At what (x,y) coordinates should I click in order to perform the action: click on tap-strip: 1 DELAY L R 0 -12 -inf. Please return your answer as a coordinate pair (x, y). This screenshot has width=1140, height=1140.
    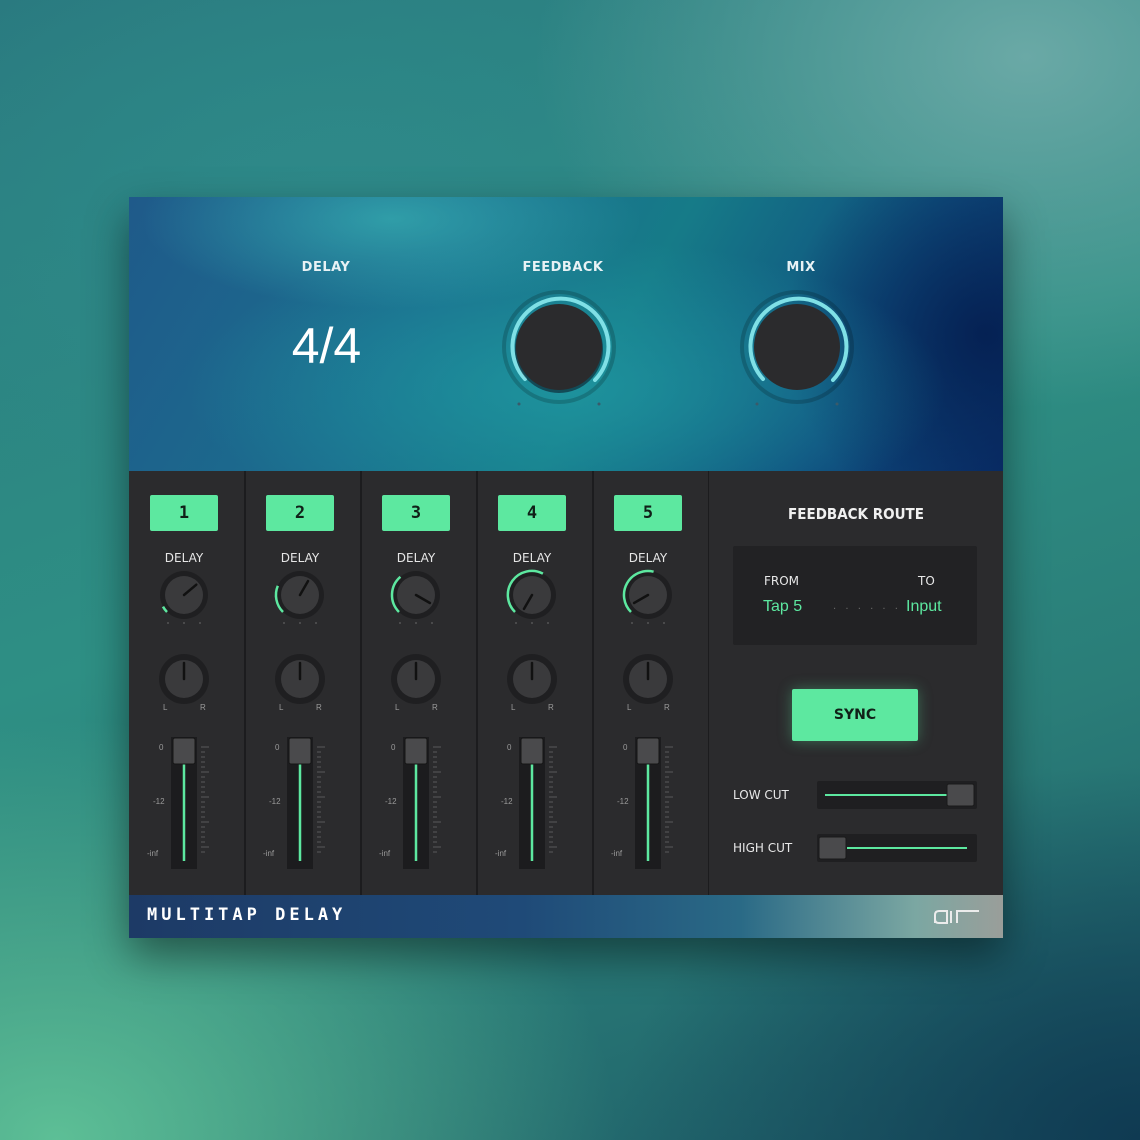
    Looking at the image, I should click on (187, 683).